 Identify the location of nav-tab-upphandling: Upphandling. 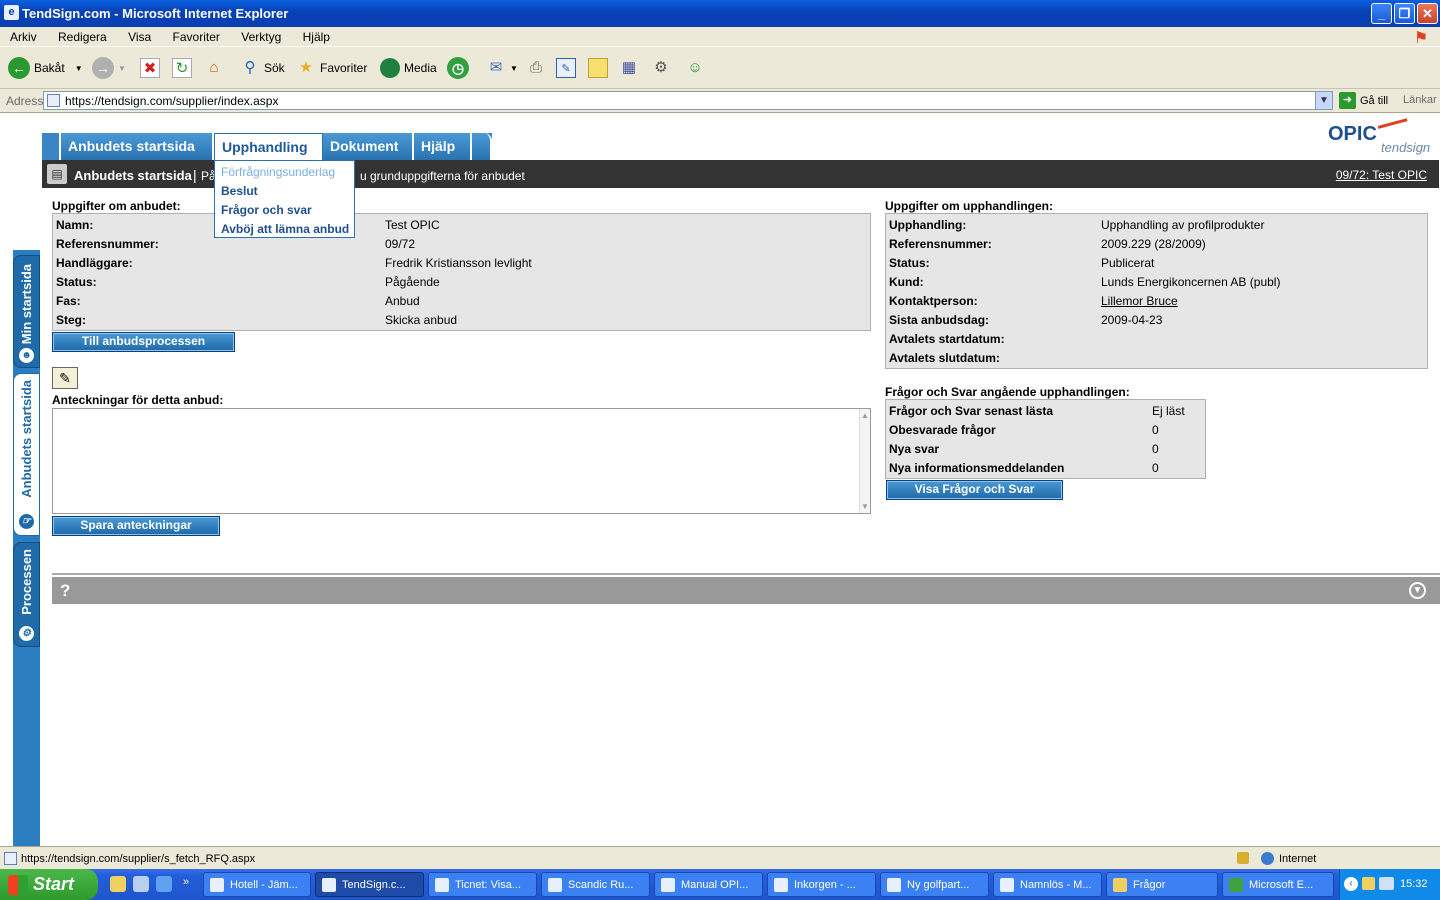
(268, 146).